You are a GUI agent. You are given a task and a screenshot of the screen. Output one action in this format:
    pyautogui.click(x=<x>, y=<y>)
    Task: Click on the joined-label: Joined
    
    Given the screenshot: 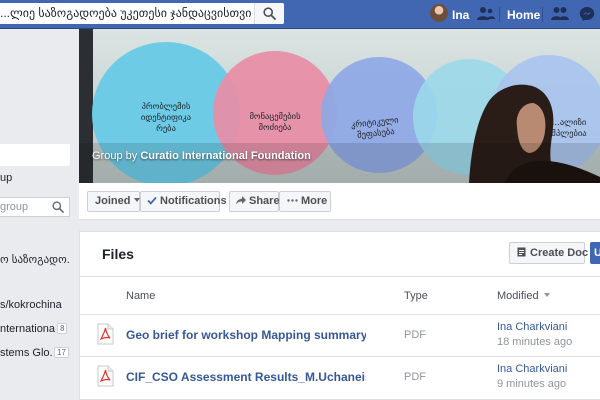 What is the action you would take?
    pyautogui.click(x=113, y=201)
    